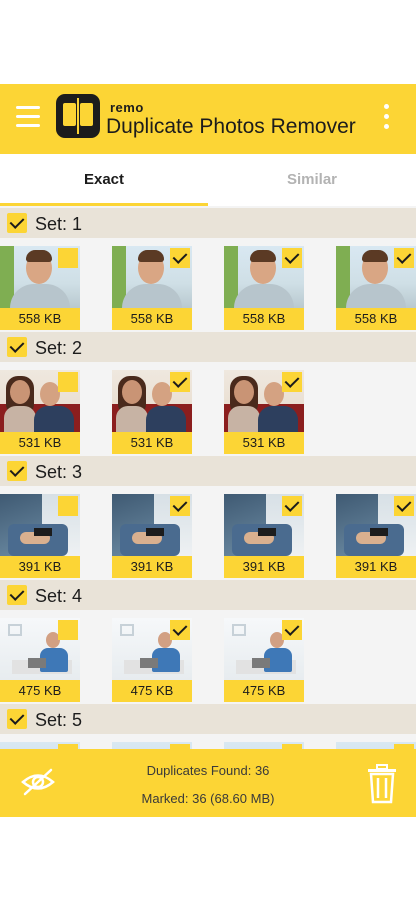 Image resolution: width=416 pixels, height=900 pixels. Describe the element at coordinates (231, 126) in the screenshot. I see `app-title: Duplicate Photos Remover` at that location.